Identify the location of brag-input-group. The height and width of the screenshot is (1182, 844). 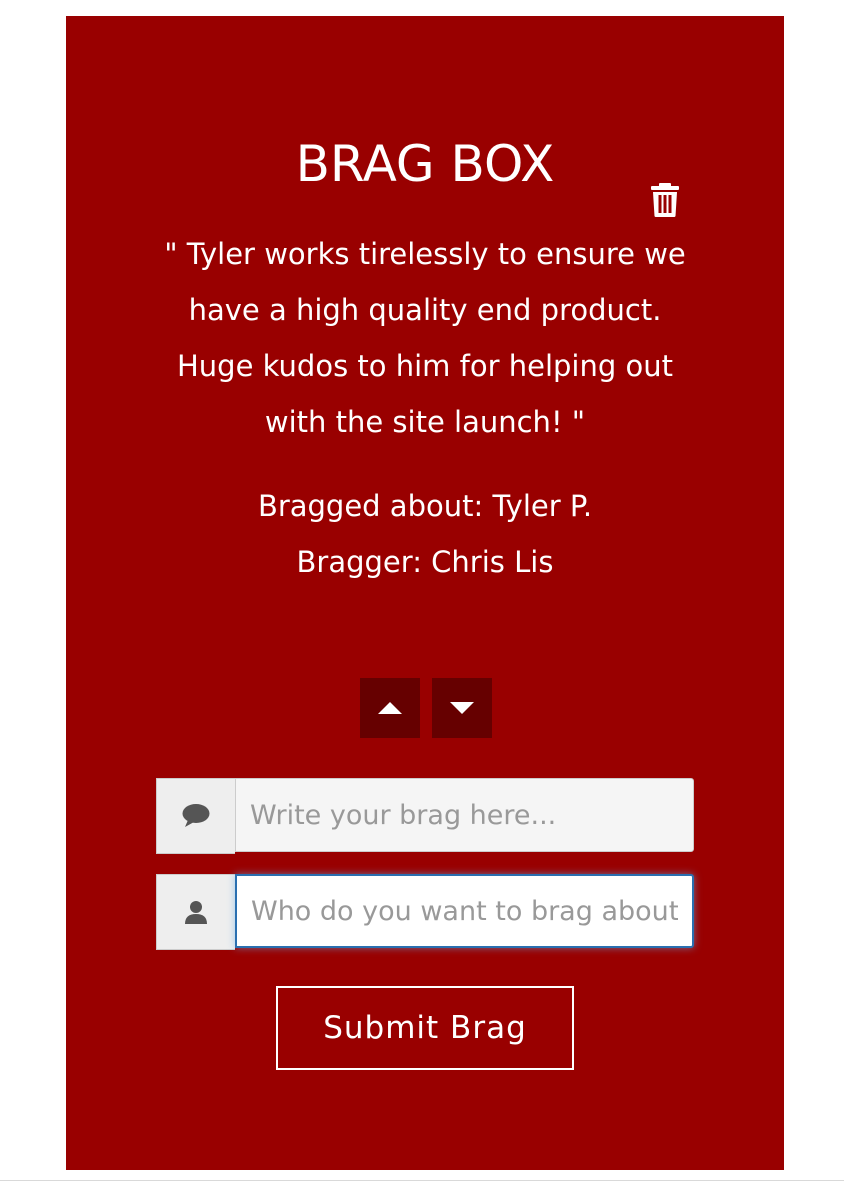
(425, 816).